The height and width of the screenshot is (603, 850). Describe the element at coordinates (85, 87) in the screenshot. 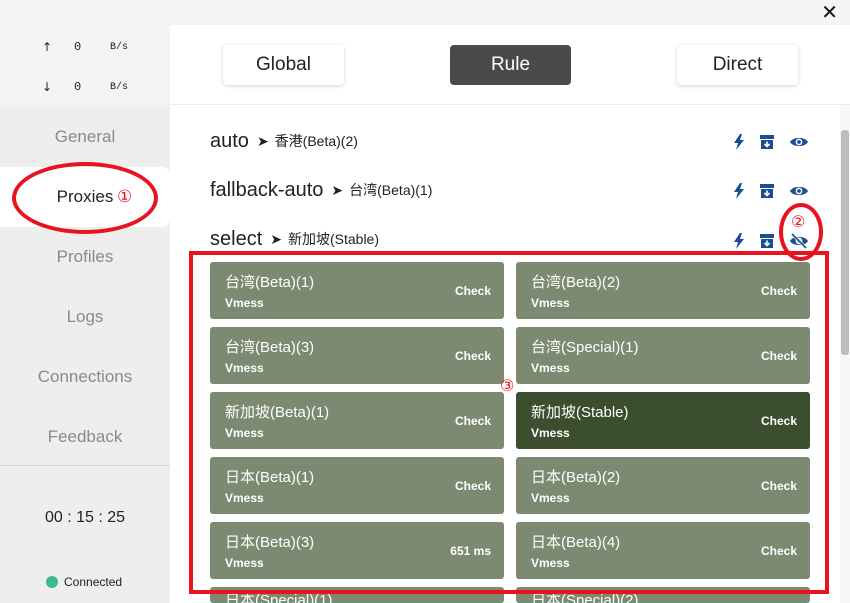

I see `download-speed: ↓ 0 B/s` at that location.